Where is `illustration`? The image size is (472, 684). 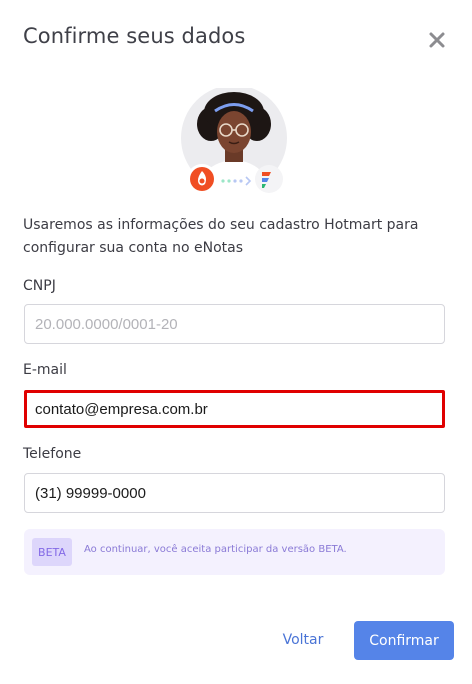 illustration is located at coordinates (234, 143).